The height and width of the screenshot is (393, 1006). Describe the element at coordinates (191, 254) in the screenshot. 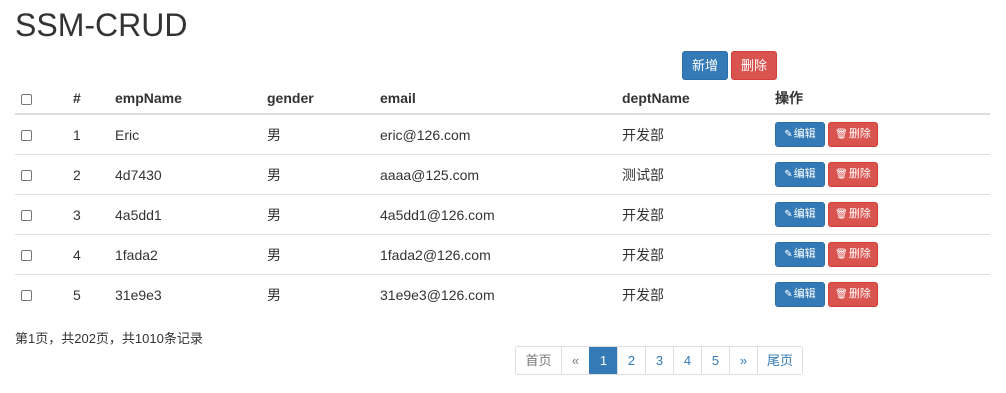

I see `cell-empname: 1fada2` at that location.